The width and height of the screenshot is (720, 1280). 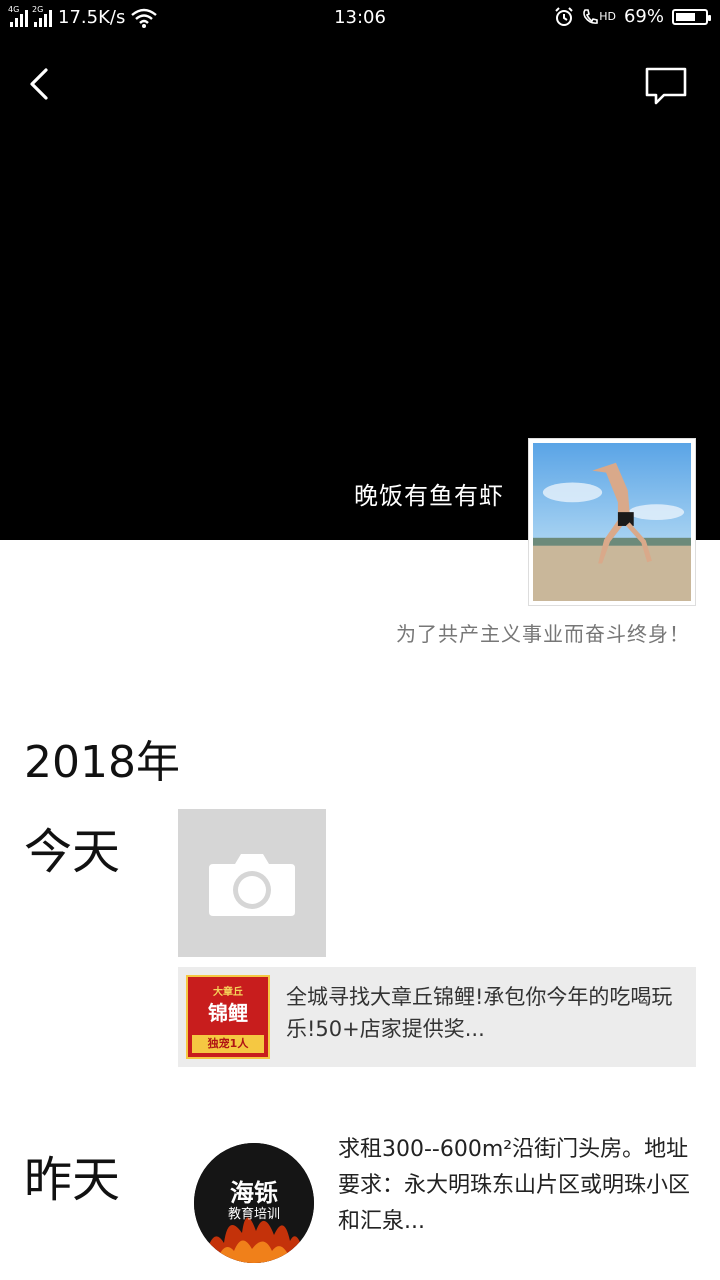 I want to click on share-thumb-main: 锦鲤, so click(x=228, y=1013).